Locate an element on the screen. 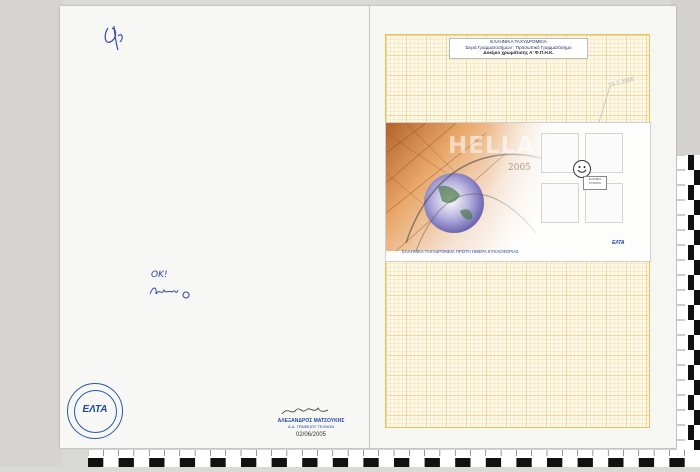 The width and height of the screenshot is (700, 472). elta-seal: ΕΛΤΑ is located at coordinates (95, 411).